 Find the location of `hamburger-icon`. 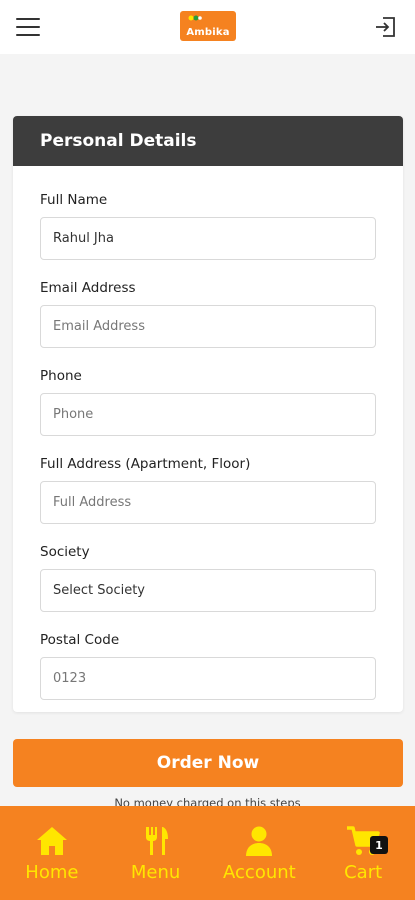

hamburger-icon is located at coordinates (28, 27).